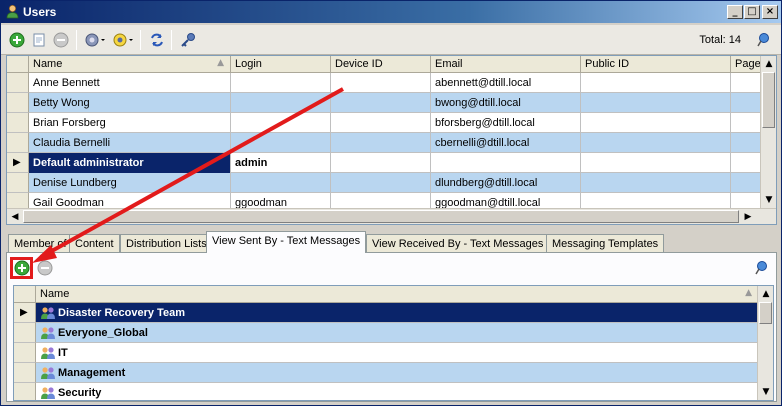 The height and width of the screenshot is (406, 782). What do you see at coordinates (506, 64) in the screenshot?
I see `column-header-email: Email` at bounding box center [506, 64].